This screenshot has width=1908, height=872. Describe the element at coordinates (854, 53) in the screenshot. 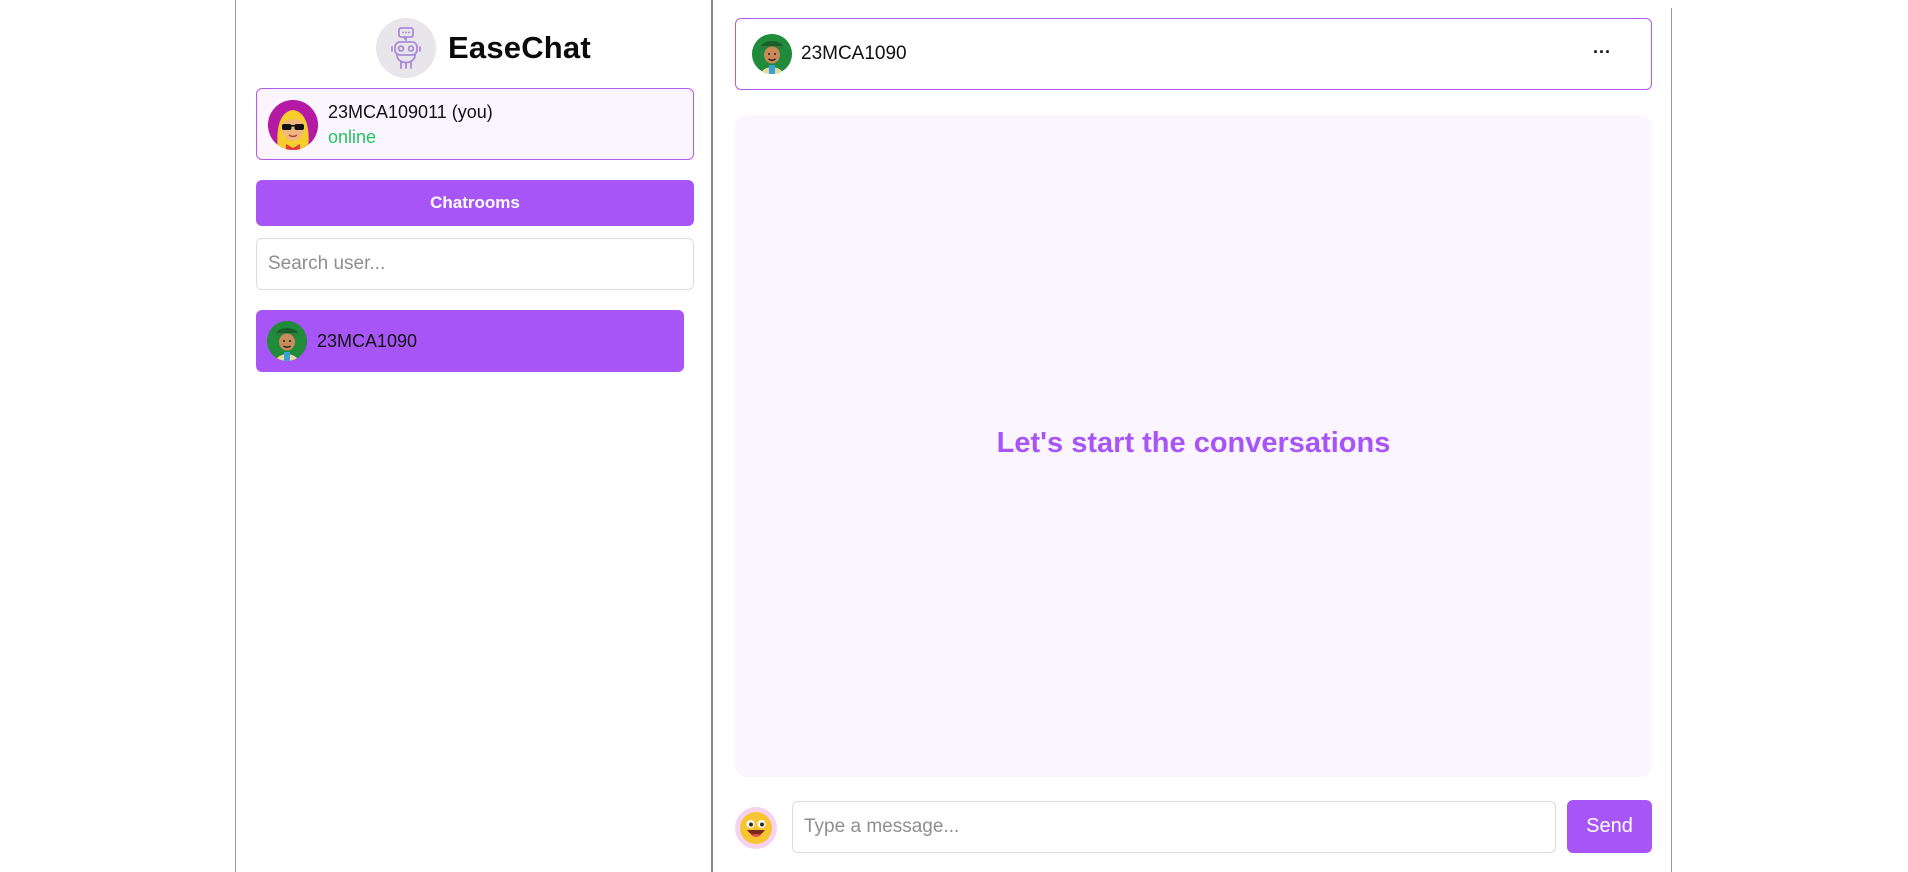

I see `chat-partner-name: 23MCA1090` at that location.